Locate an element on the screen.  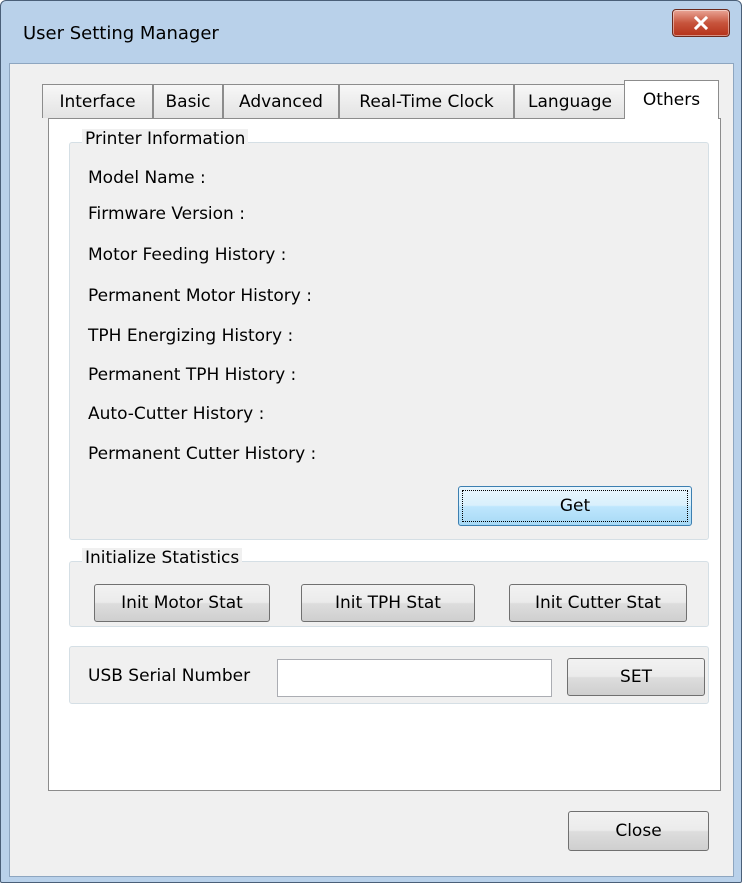
tab-label: Basic is located at coordinates (188, 102).